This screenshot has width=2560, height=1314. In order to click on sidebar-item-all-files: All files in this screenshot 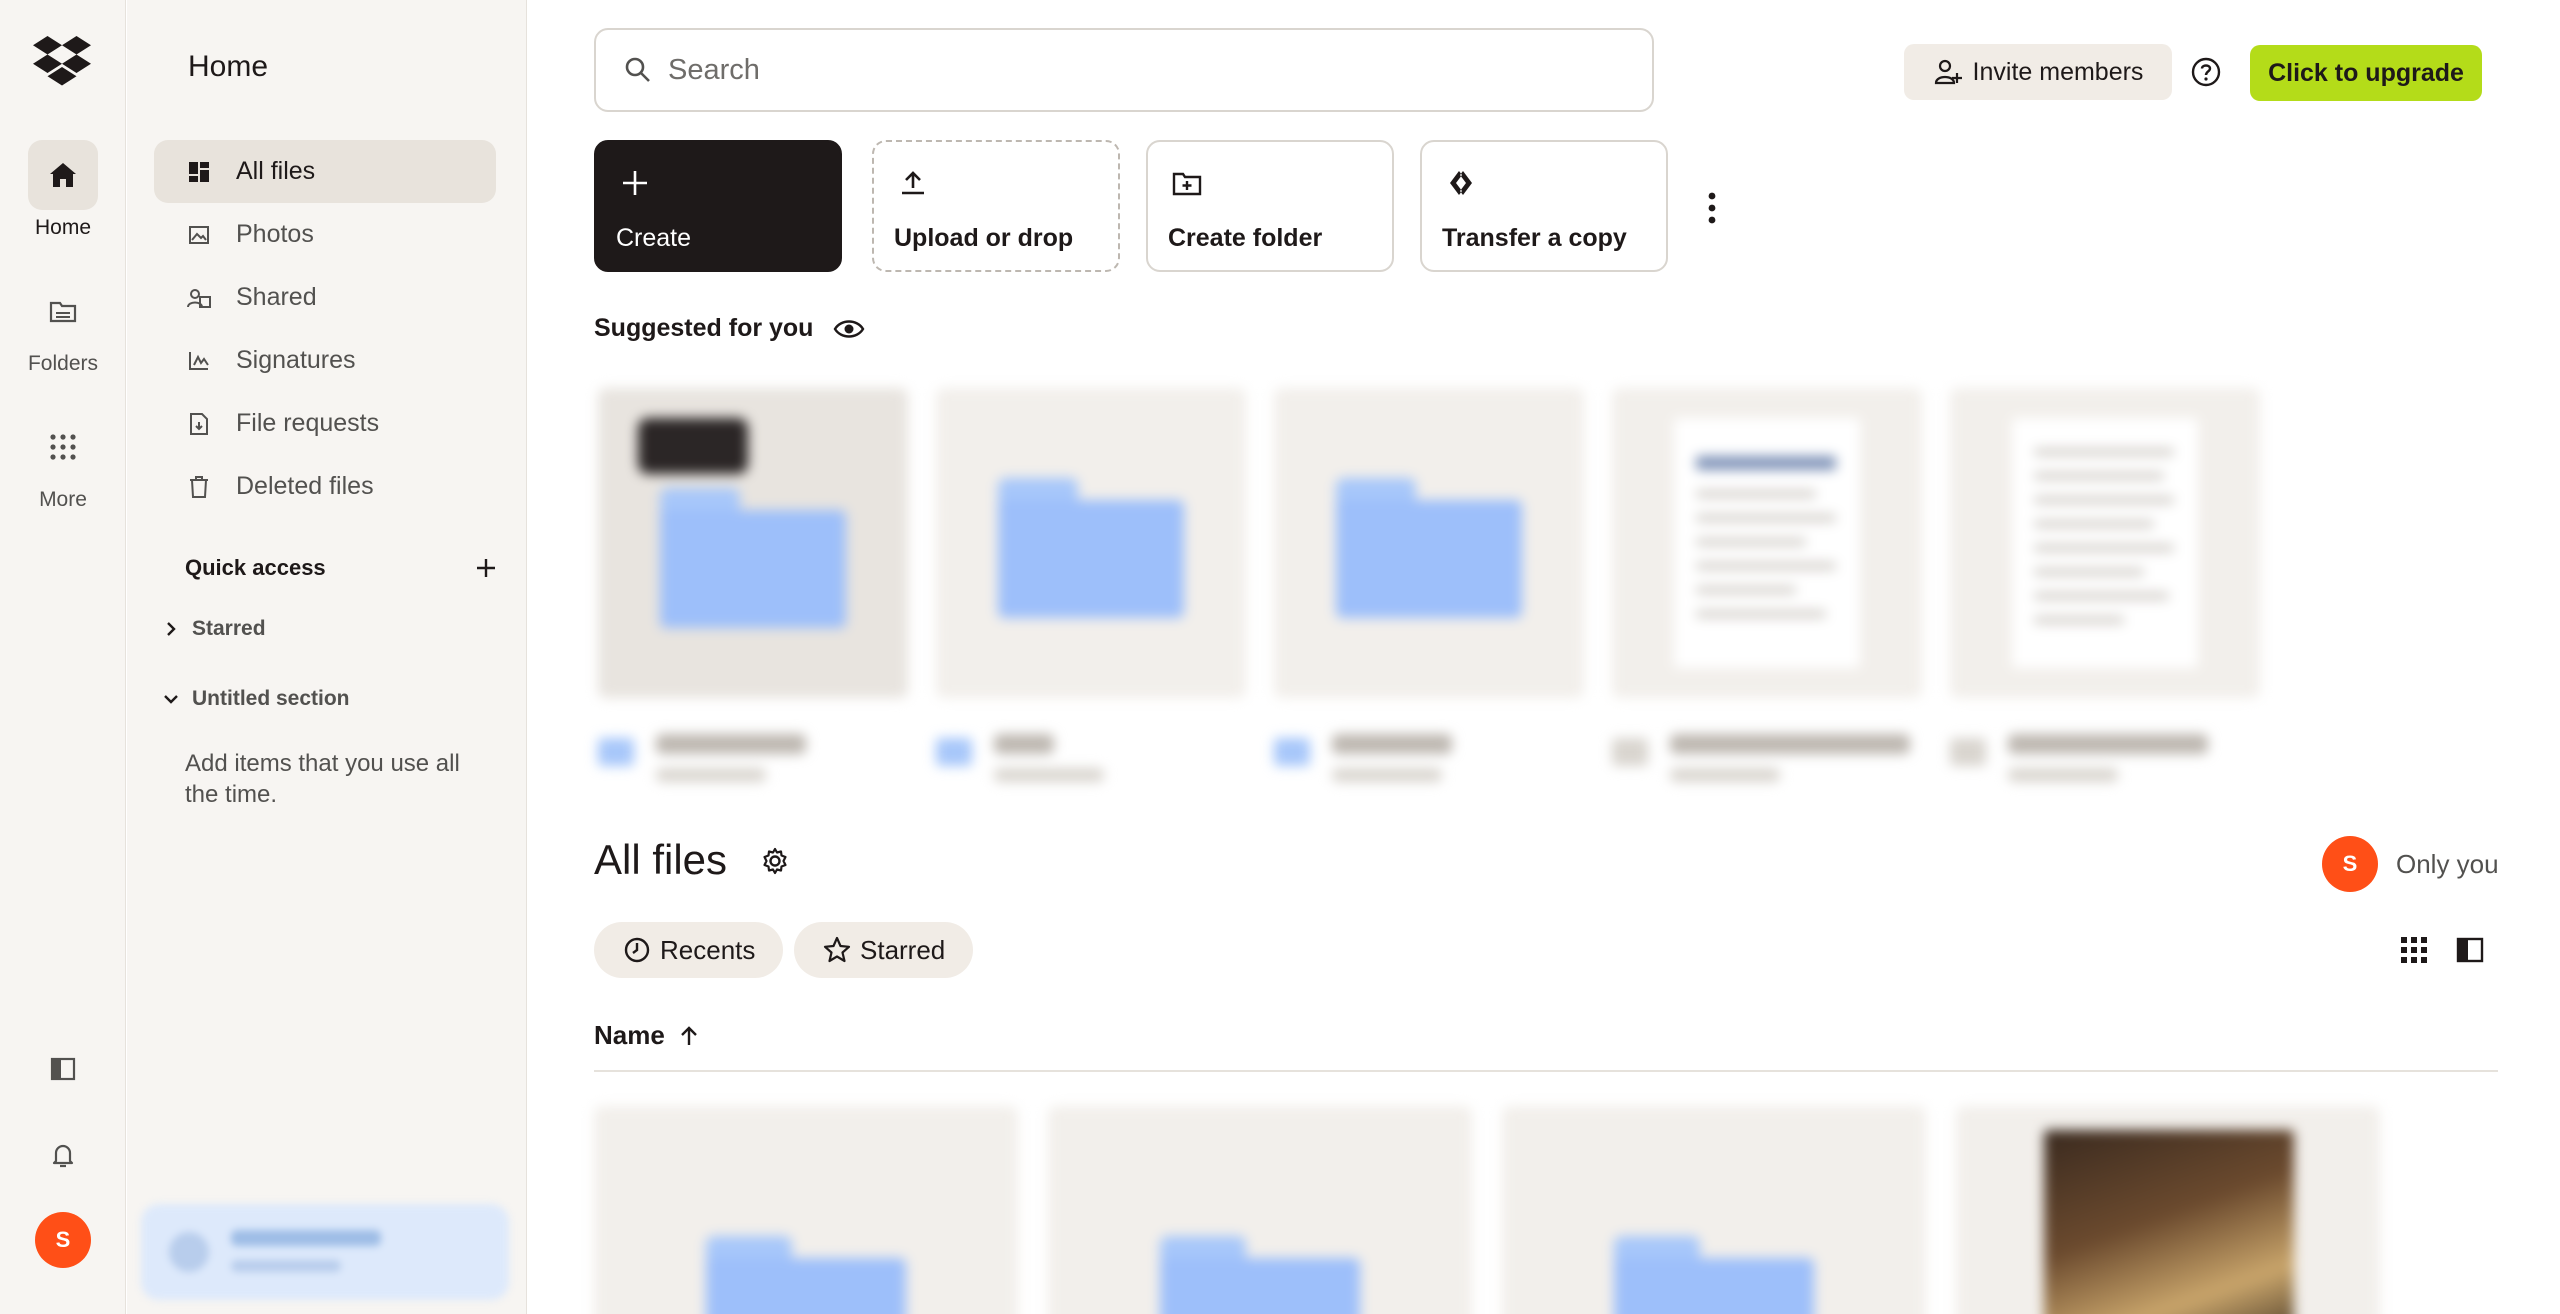, I will do `click(325, 171)`.